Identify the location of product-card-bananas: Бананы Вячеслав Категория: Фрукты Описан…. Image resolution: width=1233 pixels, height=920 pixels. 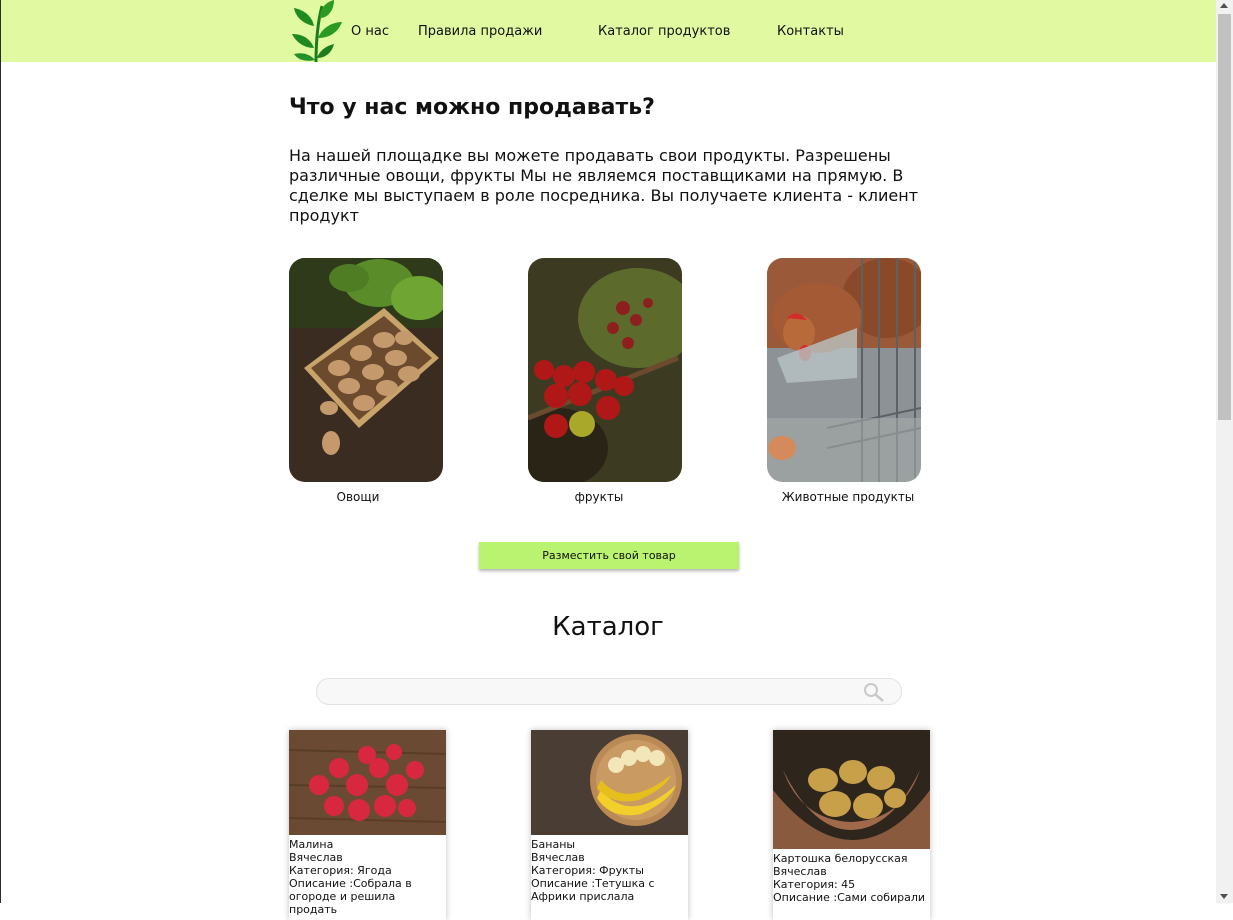
(609, 825).